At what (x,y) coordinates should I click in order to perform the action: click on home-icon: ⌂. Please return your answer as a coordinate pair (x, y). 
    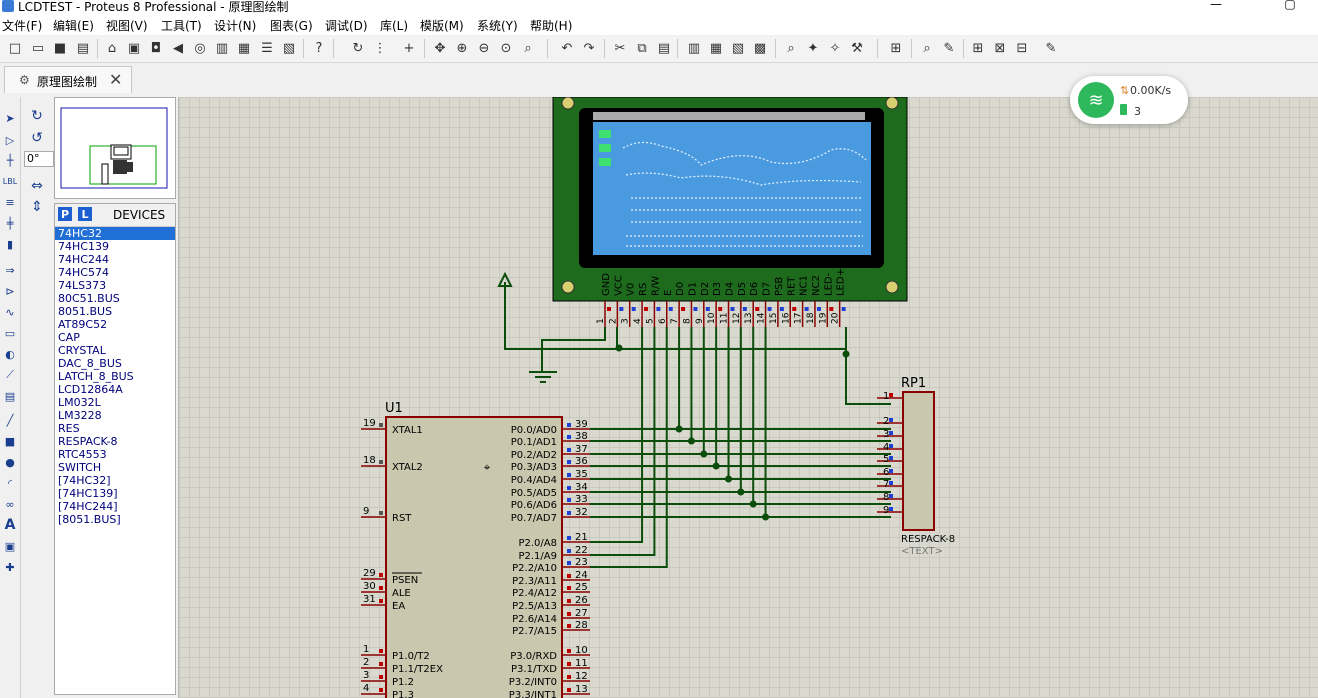
    Looking at the image, I should click on (112, 48).